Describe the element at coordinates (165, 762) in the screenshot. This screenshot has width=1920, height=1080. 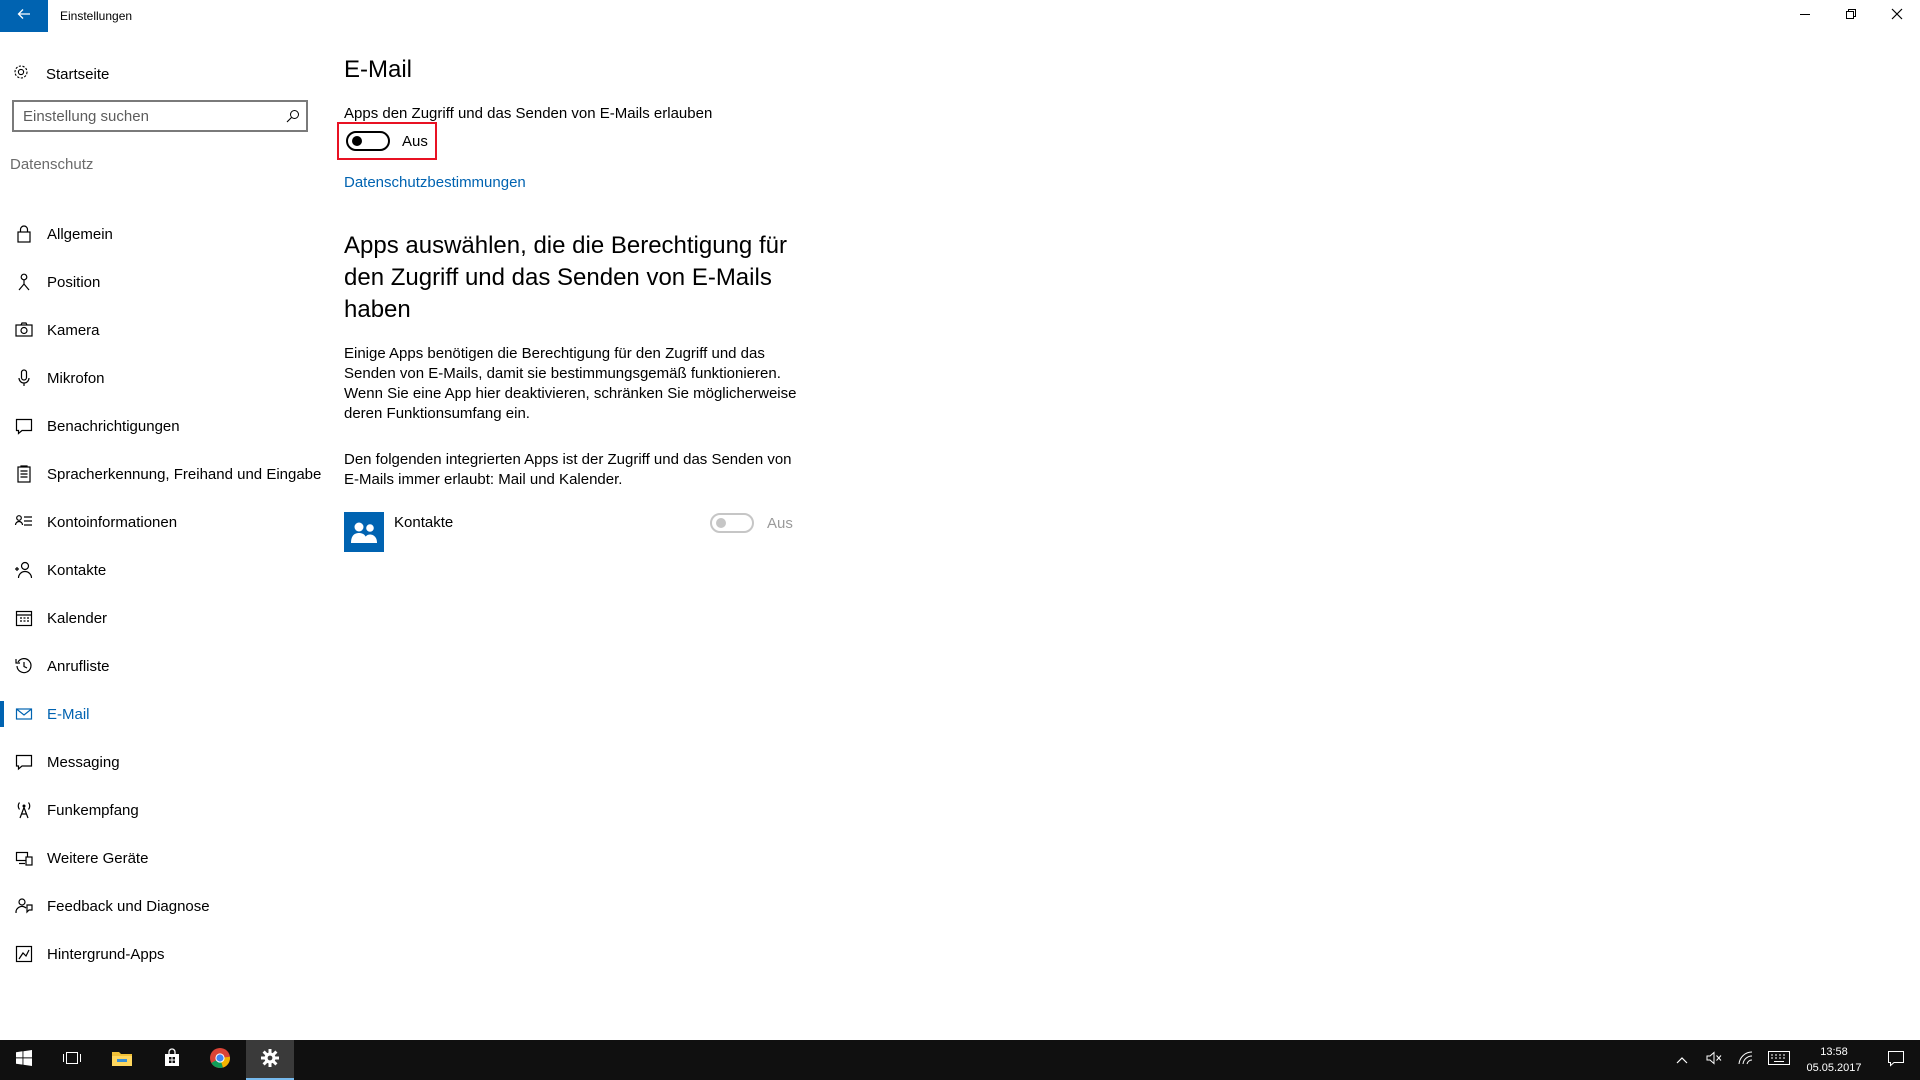
I see `sidebar-item-messaging: Messaging` at that location.